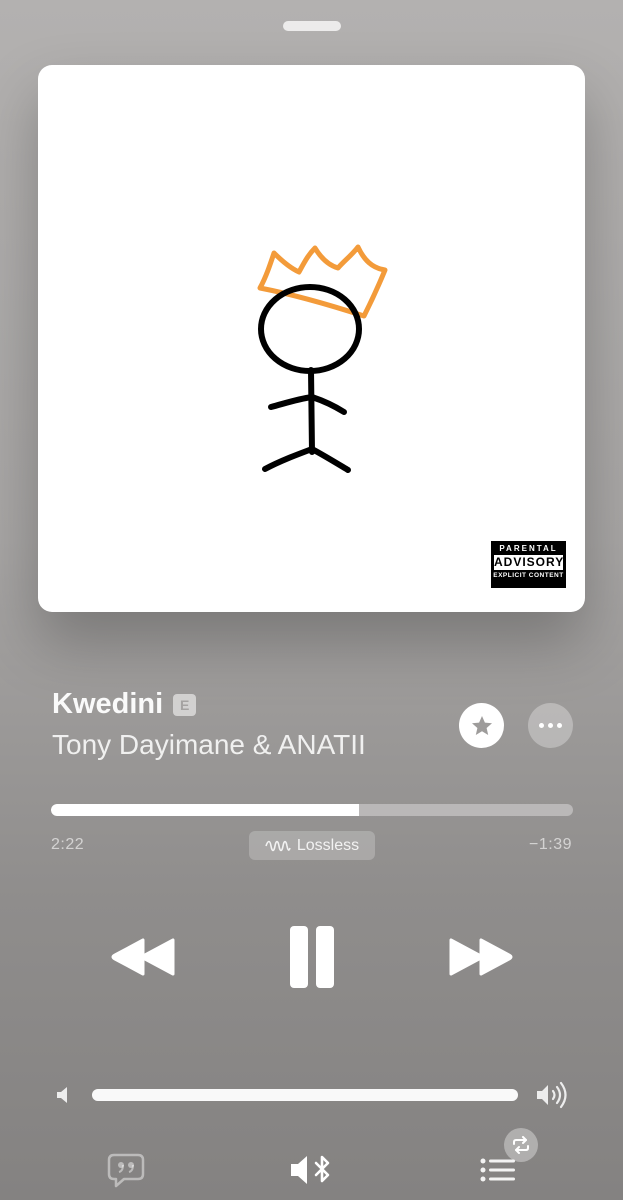  I want to click on lossless-badge: Lossless, so click(312, 845).